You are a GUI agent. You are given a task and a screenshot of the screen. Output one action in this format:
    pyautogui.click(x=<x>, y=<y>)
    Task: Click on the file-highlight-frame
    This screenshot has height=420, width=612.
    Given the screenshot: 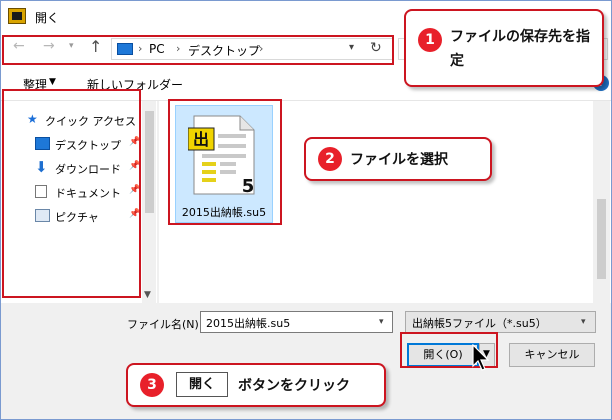 What is the action you would take?
    pyautogui.click(x=225, y=162)
    